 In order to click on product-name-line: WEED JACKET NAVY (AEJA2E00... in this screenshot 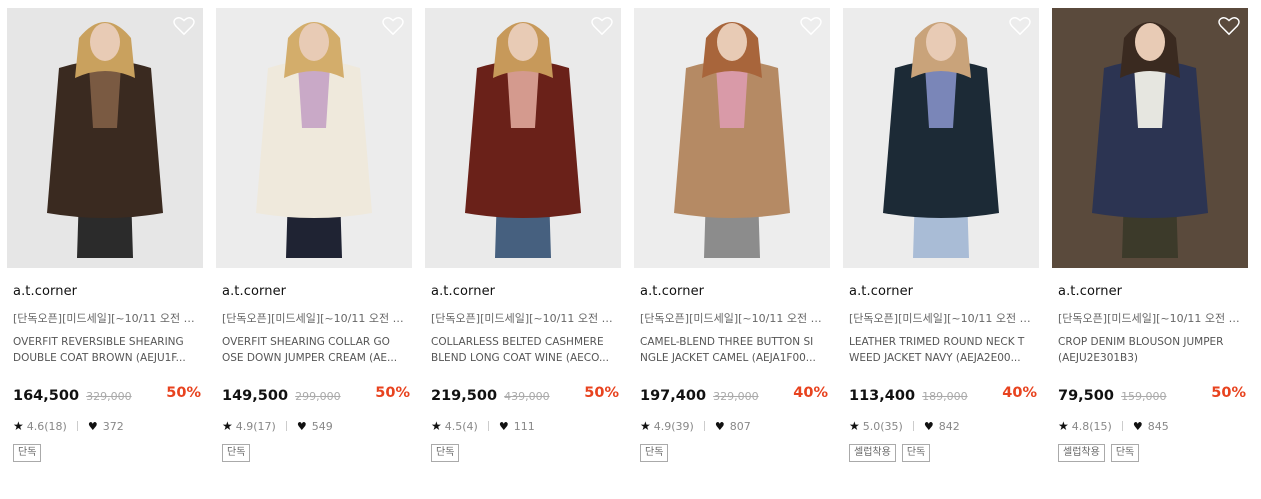, I will do `click(935, 358)`.